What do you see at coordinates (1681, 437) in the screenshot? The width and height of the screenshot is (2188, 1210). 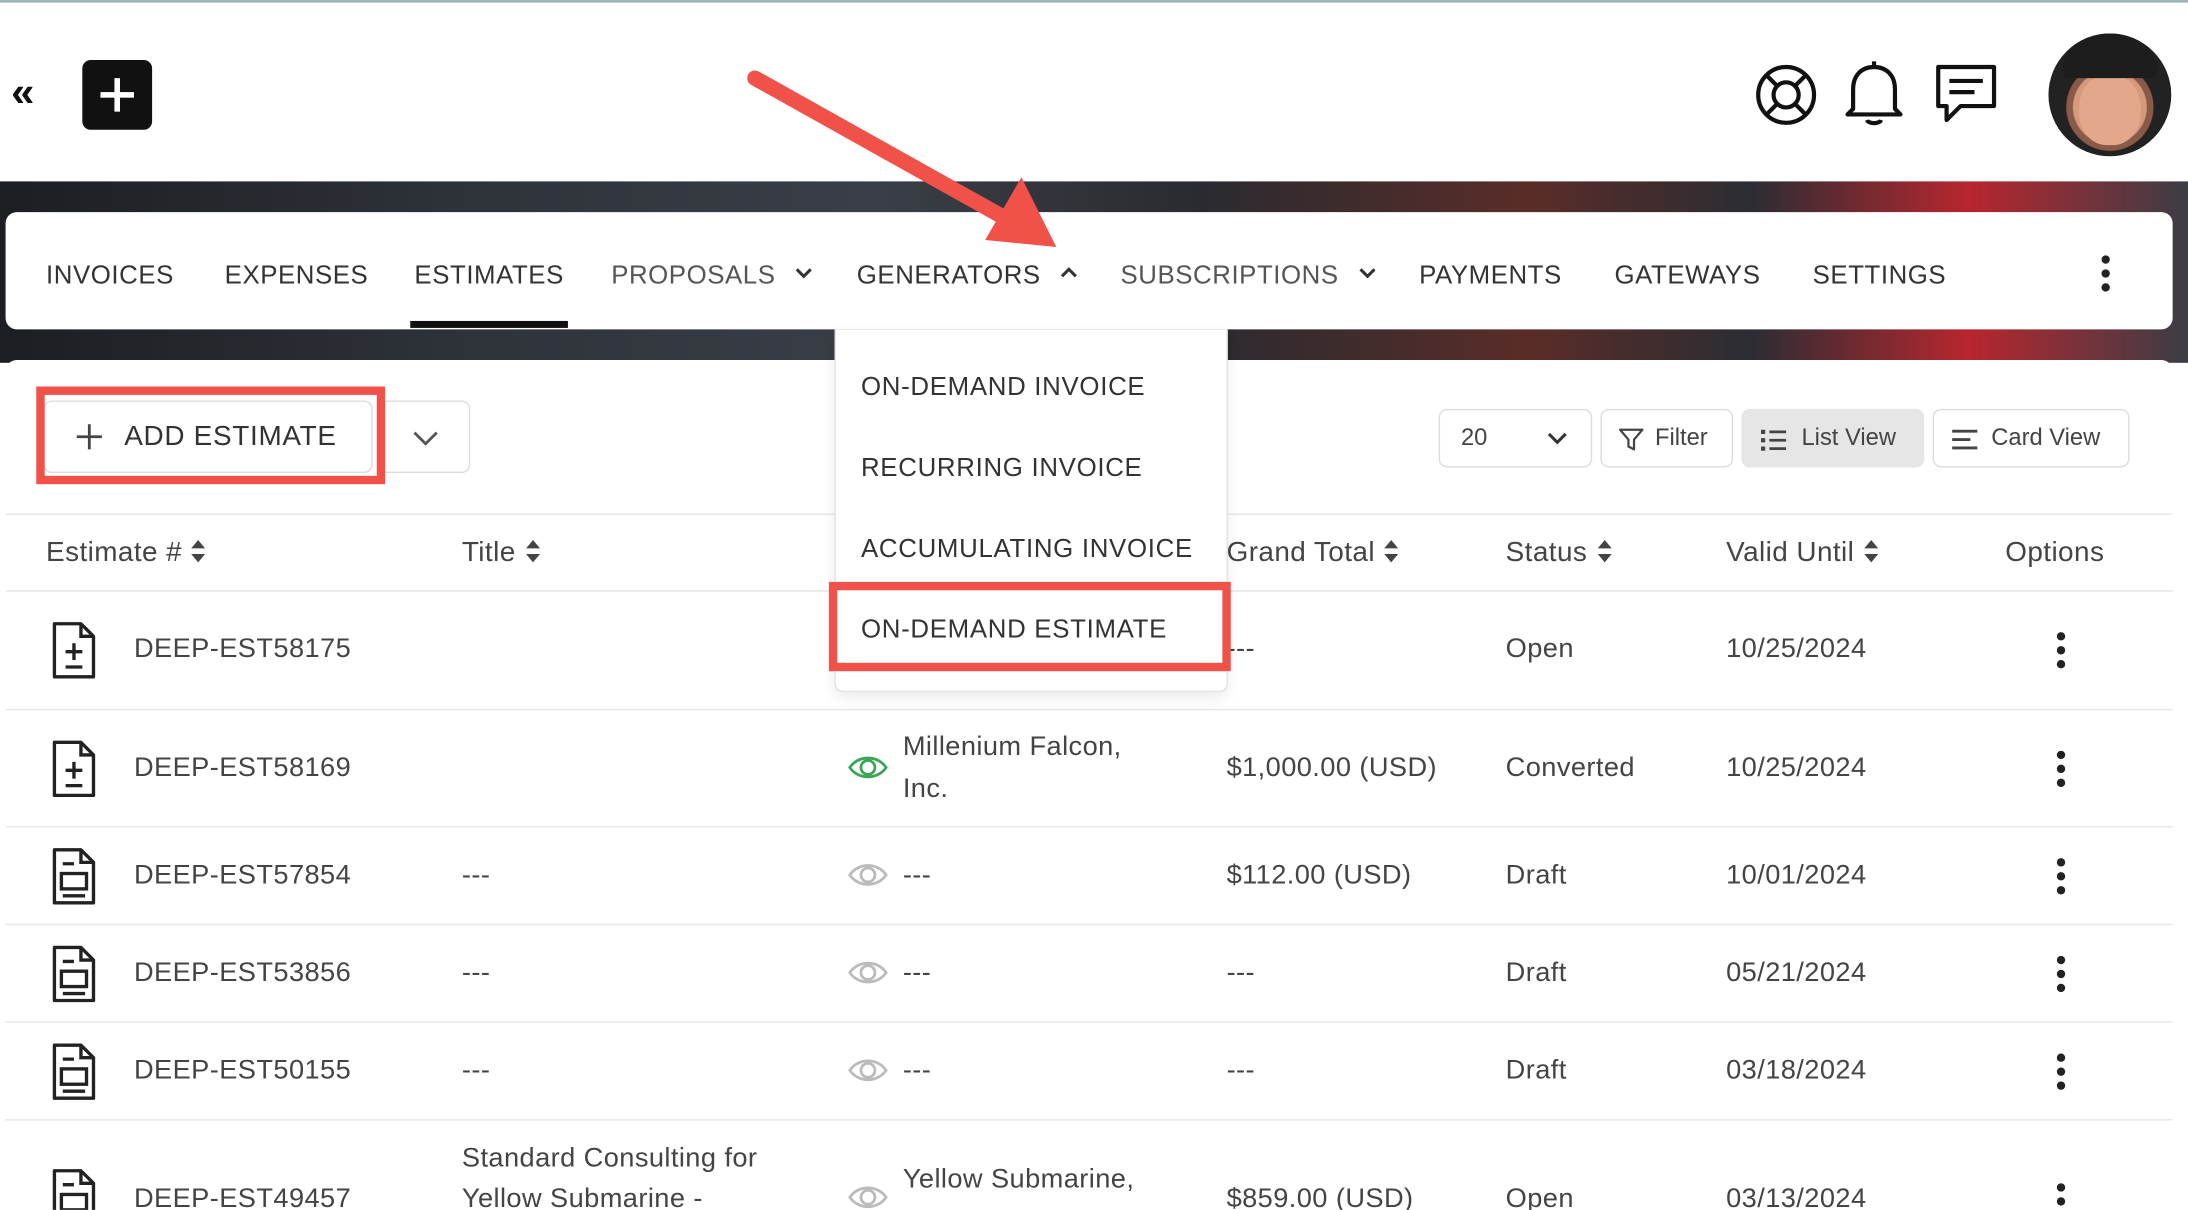 I see `filter-label: Filter` at bounding box center [1681, 437].